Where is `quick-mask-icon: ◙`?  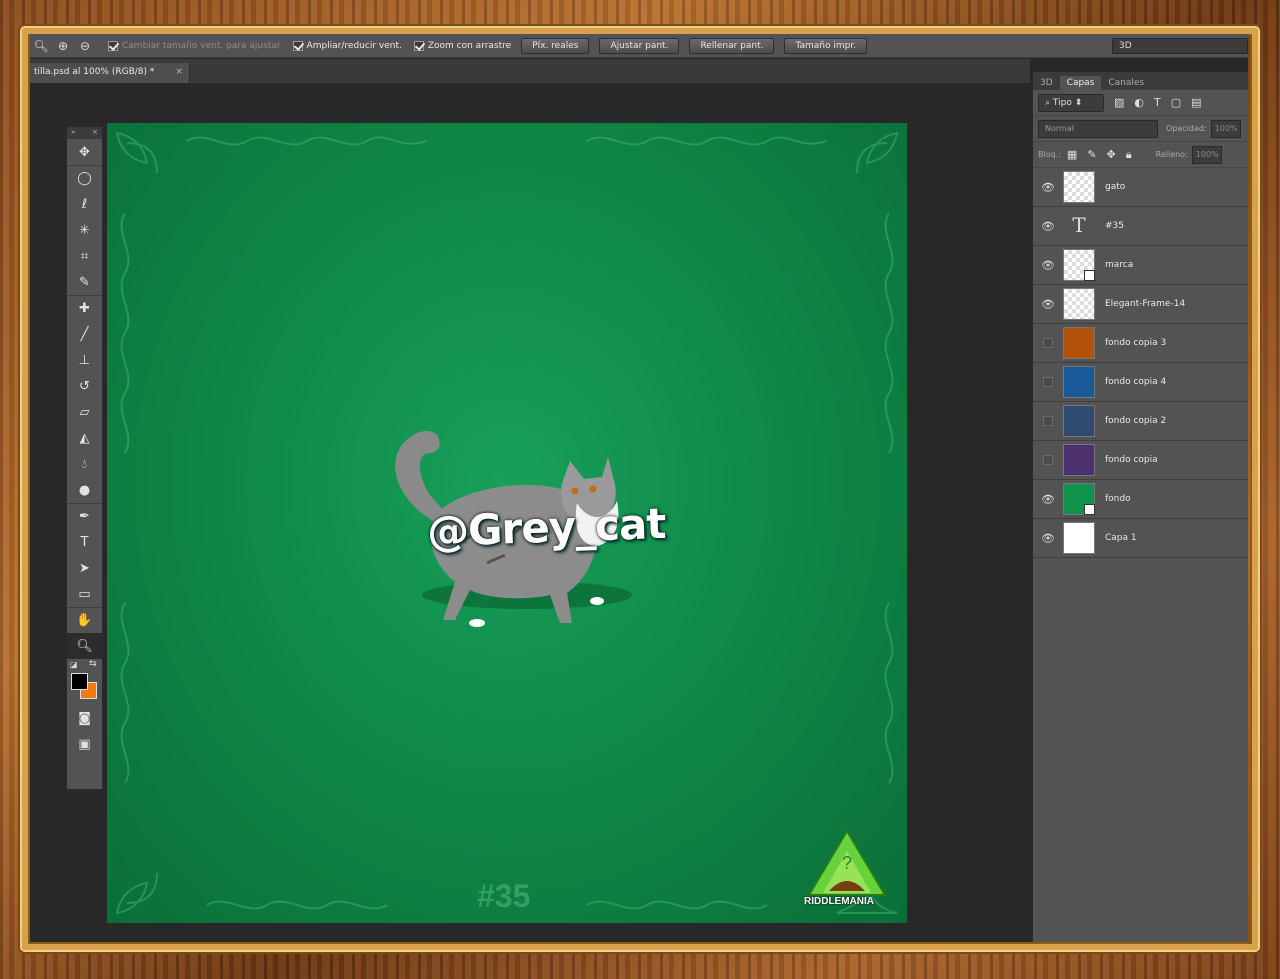
quick-mask-icon: ◙ is located at coordinates (84, 718).